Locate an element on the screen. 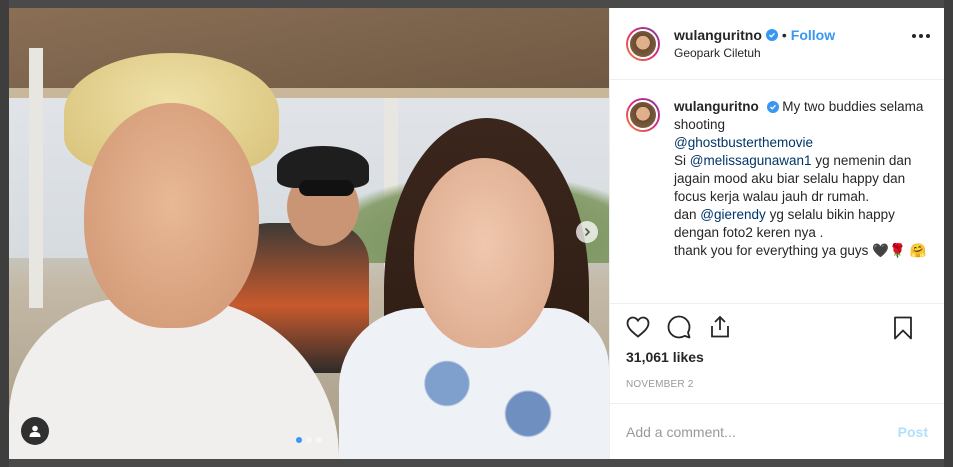 Image resolution: width=953 pixels, height=467 pixels. backdrop-bottom is located at coordinates (476, 463).